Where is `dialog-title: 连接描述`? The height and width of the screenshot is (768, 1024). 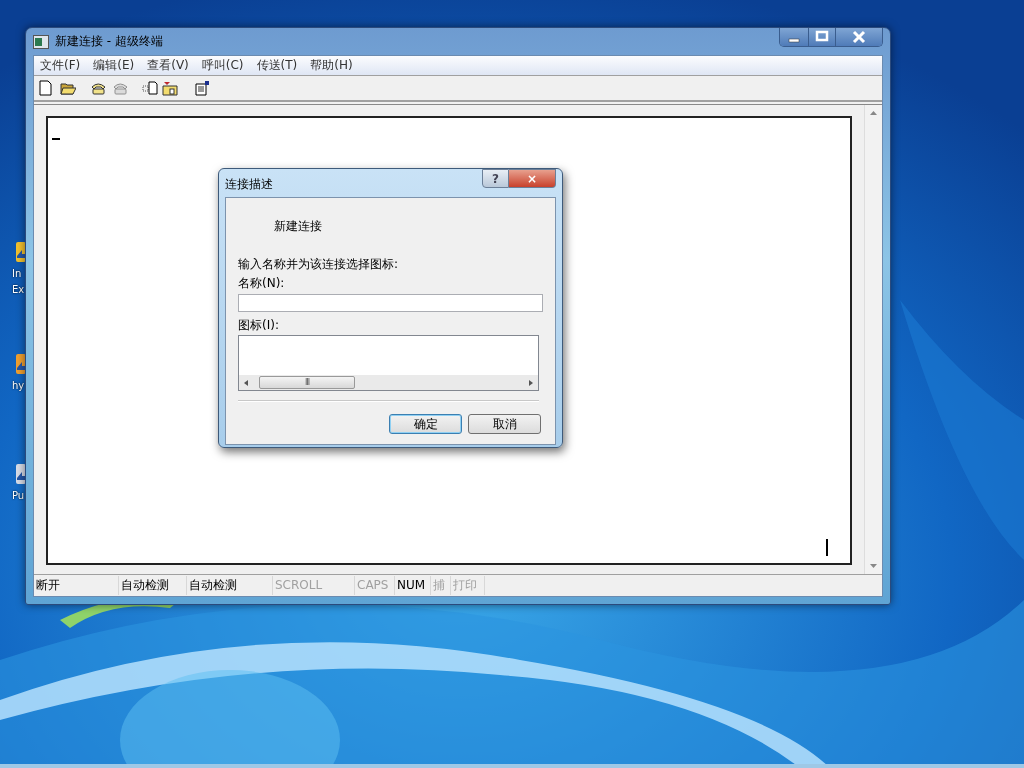
dialog-title: 连接描述 is located at coordinates (249, 184).